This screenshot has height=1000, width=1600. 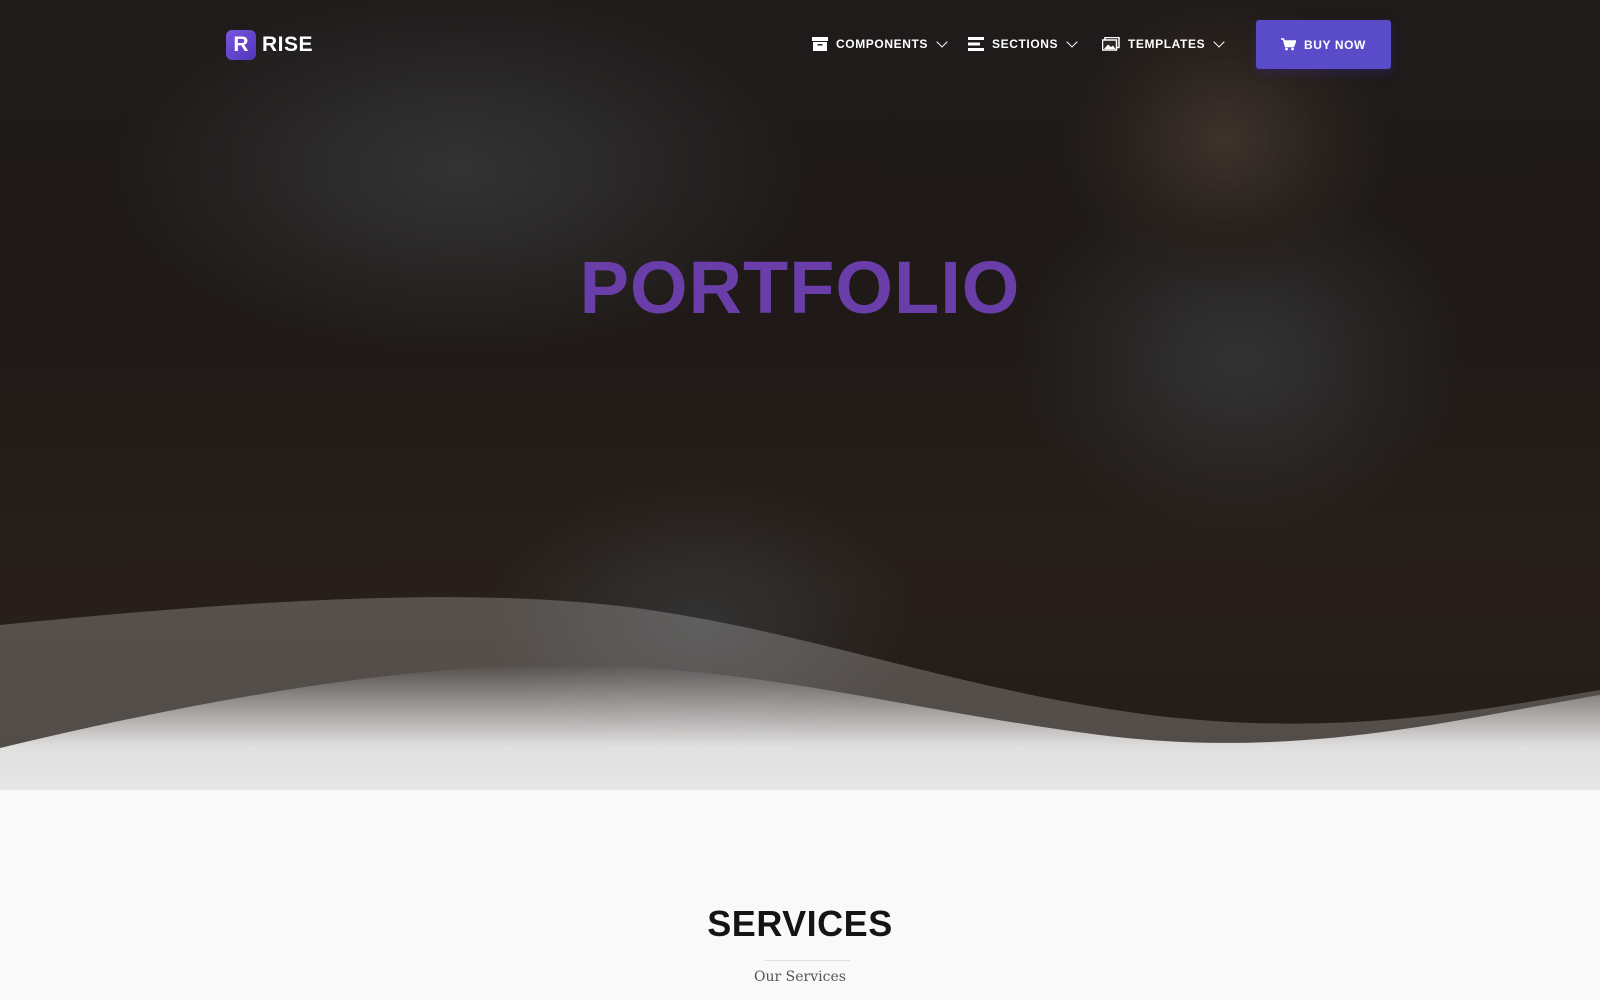 I want to click on logo-text: RISE, so click(x=288, y=44).